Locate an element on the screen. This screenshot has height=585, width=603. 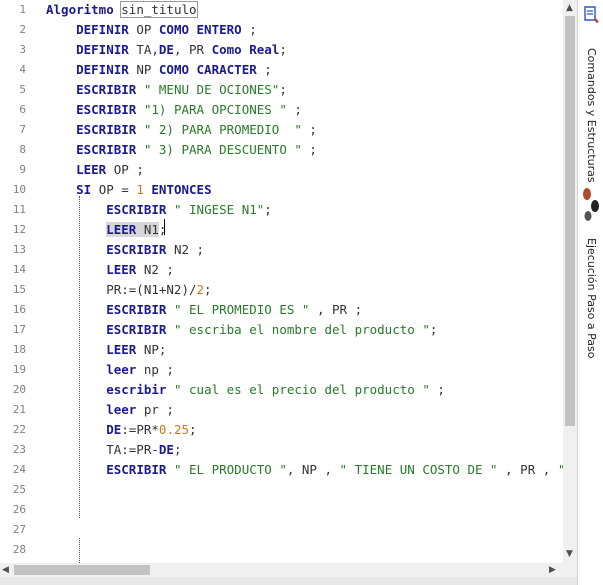
code-token: np ; is located at coordinates (155, 369).